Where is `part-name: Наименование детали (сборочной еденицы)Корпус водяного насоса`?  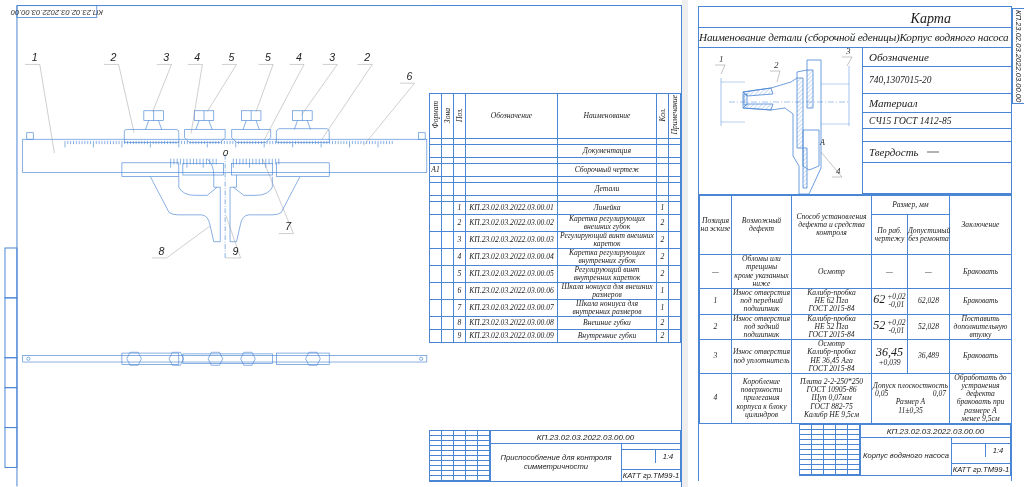 part-name: Наименование детали (сборочной еденицы)Корпус водяного насоса is located at coordinates (855, 38).